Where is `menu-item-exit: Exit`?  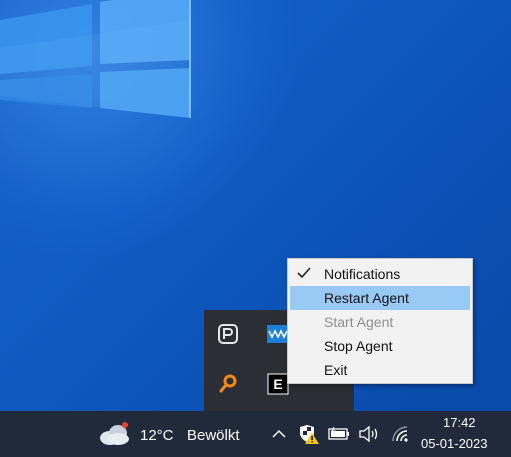 menu-item-exit: Exit is located at coordinates (380, 370).